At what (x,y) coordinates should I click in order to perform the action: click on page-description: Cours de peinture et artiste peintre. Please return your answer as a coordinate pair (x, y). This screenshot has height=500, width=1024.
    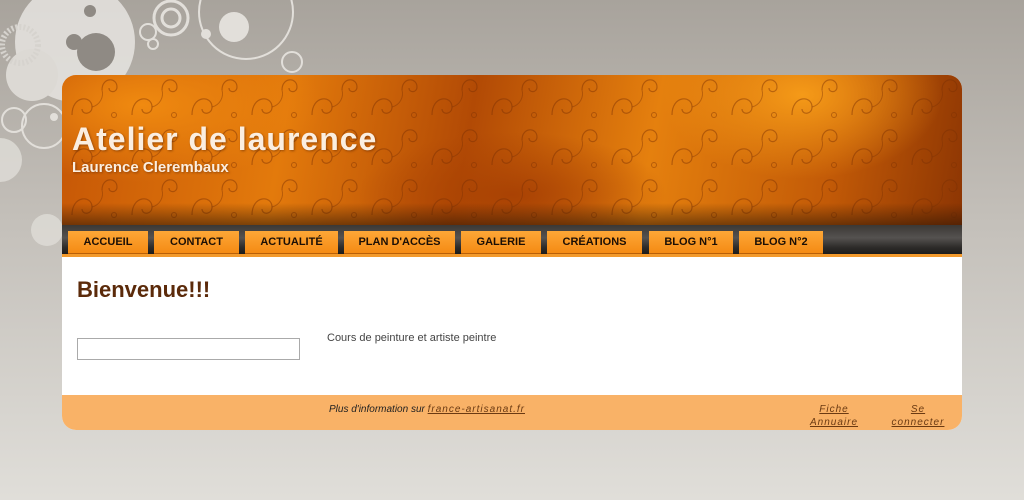
    Looking at the image, I should click on (412, 338).